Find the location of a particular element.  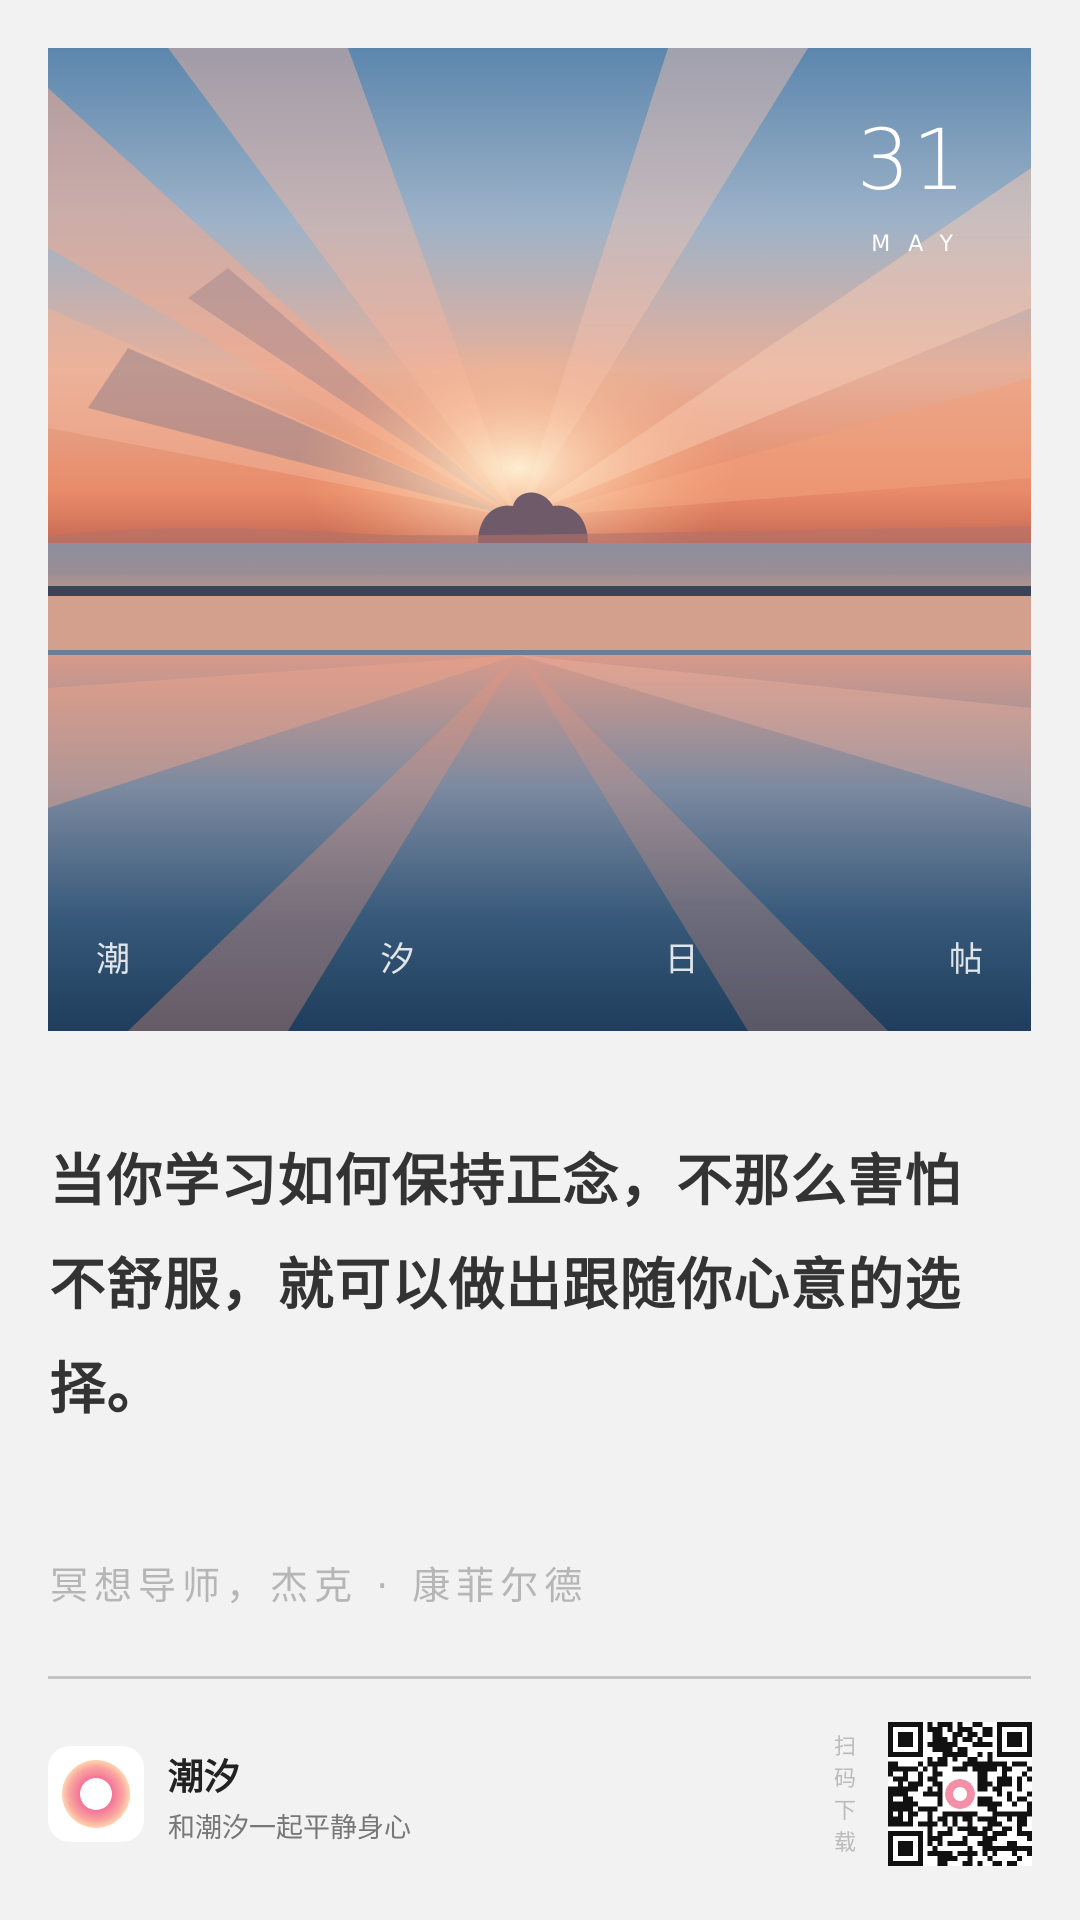

qr-code-icon is located at coordinates (960, 1794).